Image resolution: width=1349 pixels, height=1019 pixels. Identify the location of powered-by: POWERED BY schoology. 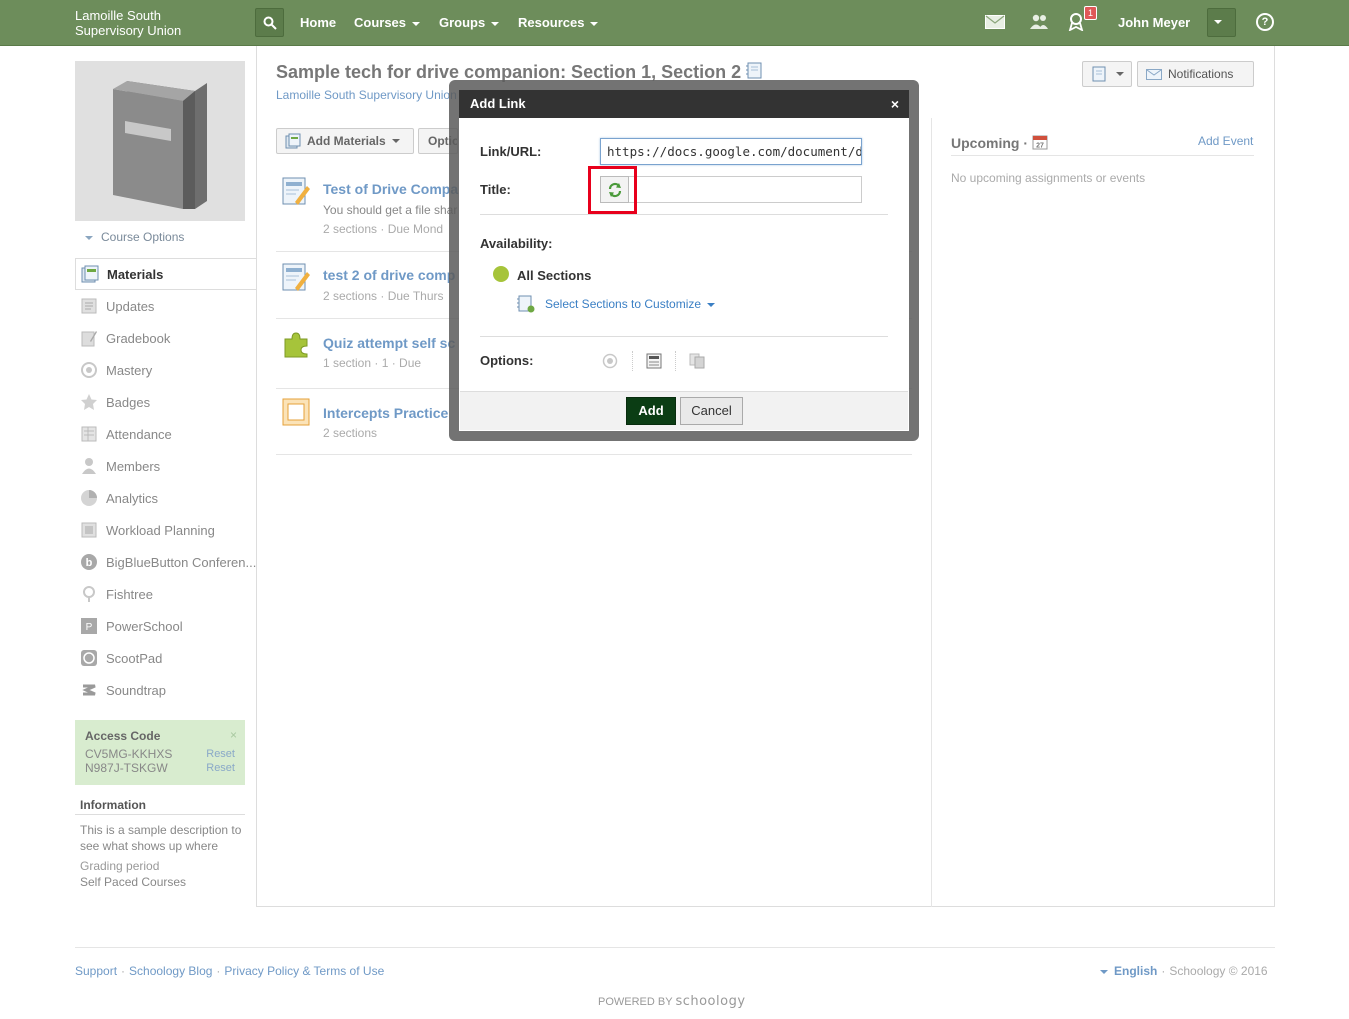
(672, 1001).